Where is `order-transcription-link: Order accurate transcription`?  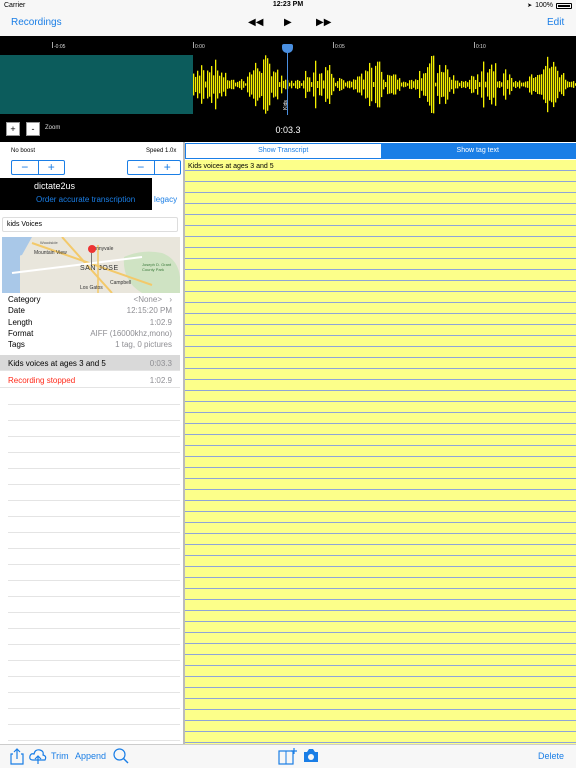 order-transcription-link: Order accurate transcription is located at coordinates (85, 199).